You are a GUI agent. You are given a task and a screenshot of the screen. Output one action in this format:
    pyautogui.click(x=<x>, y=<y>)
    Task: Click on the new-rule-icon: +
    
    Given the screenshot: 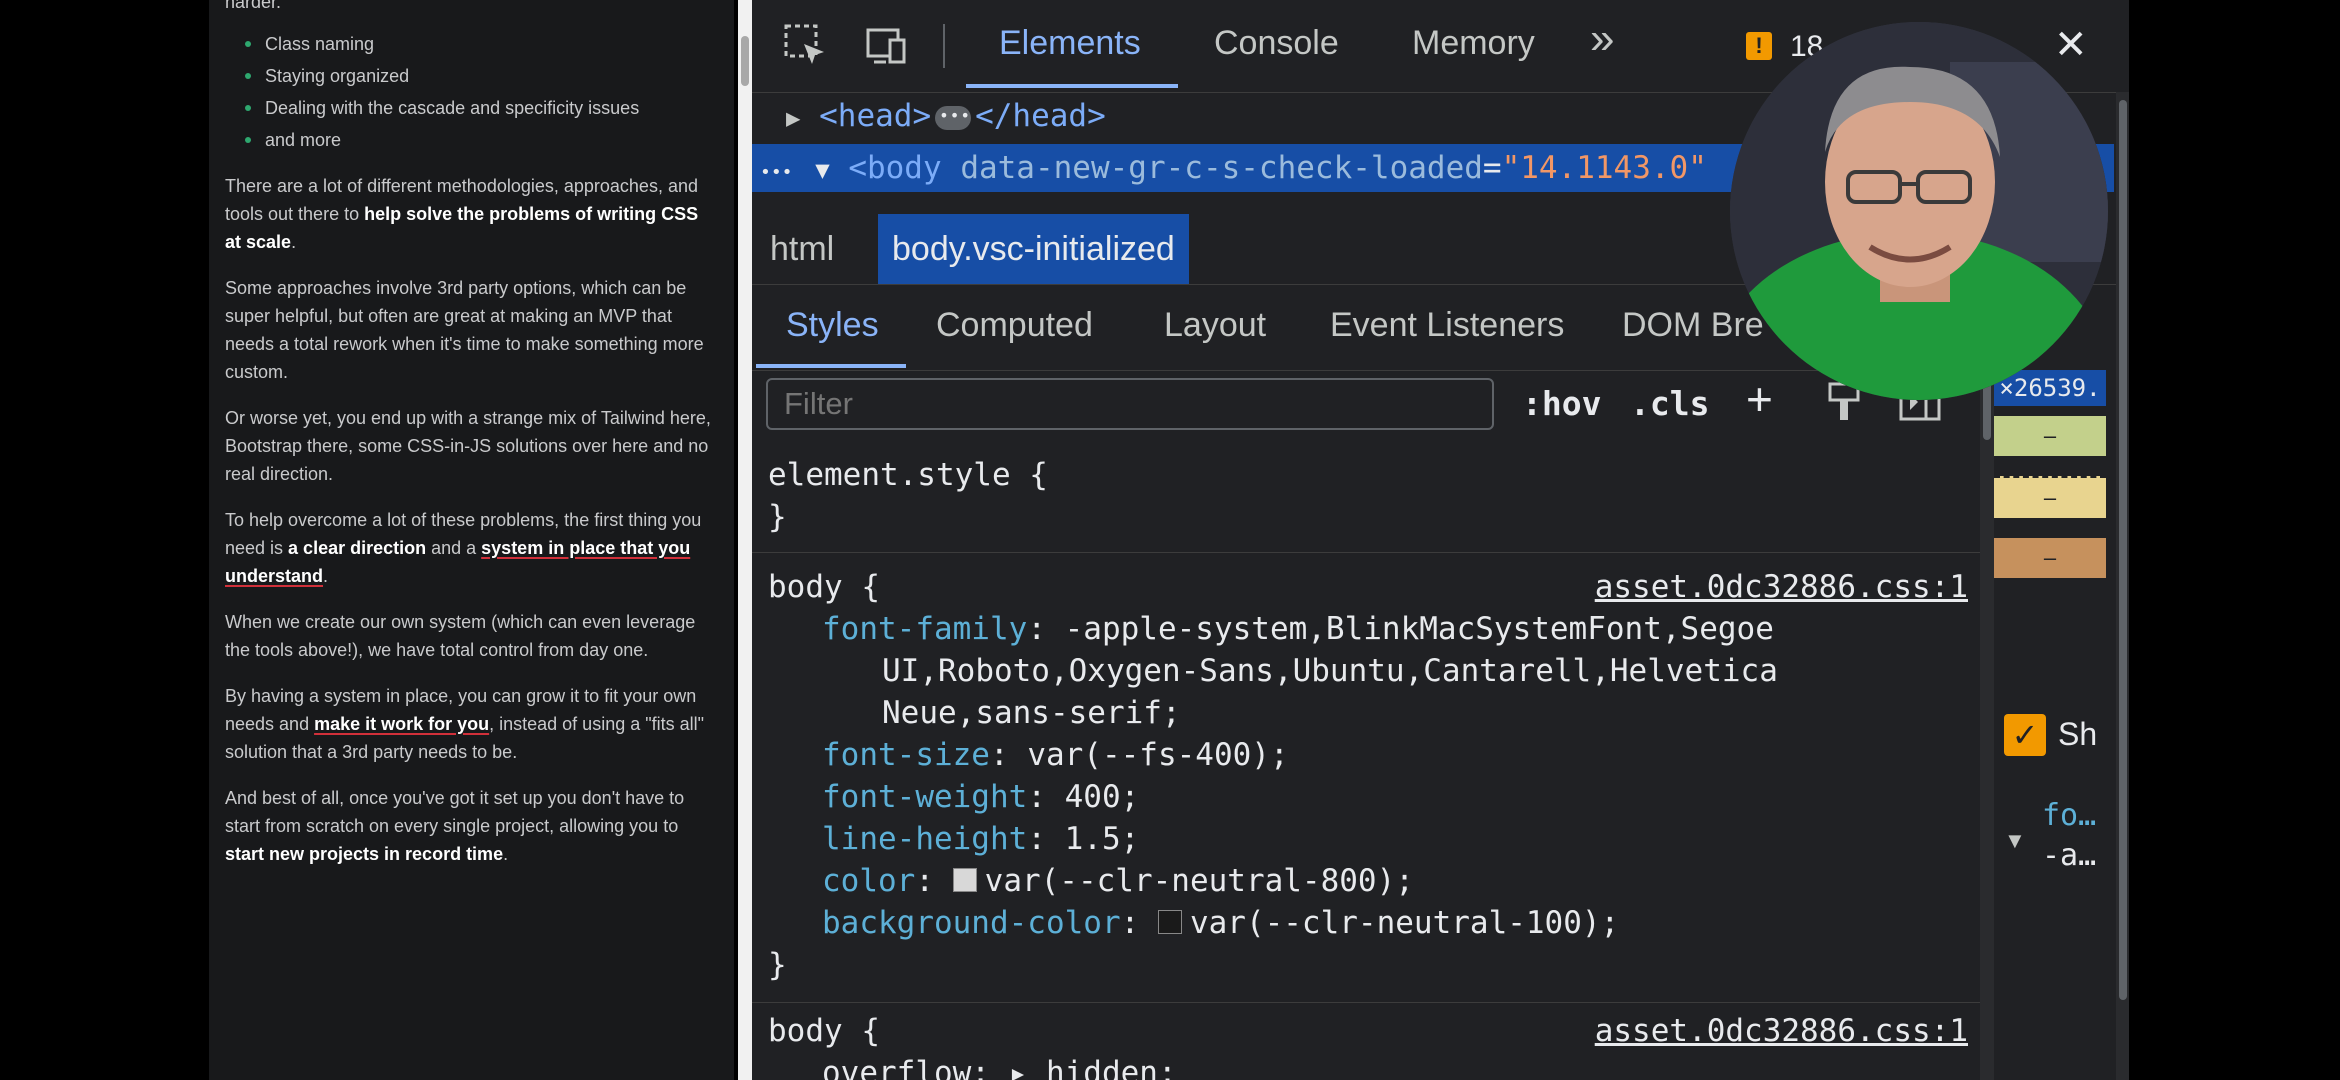 What is the action you would take?
    pyautogui.click(x=1759, y=399)
    